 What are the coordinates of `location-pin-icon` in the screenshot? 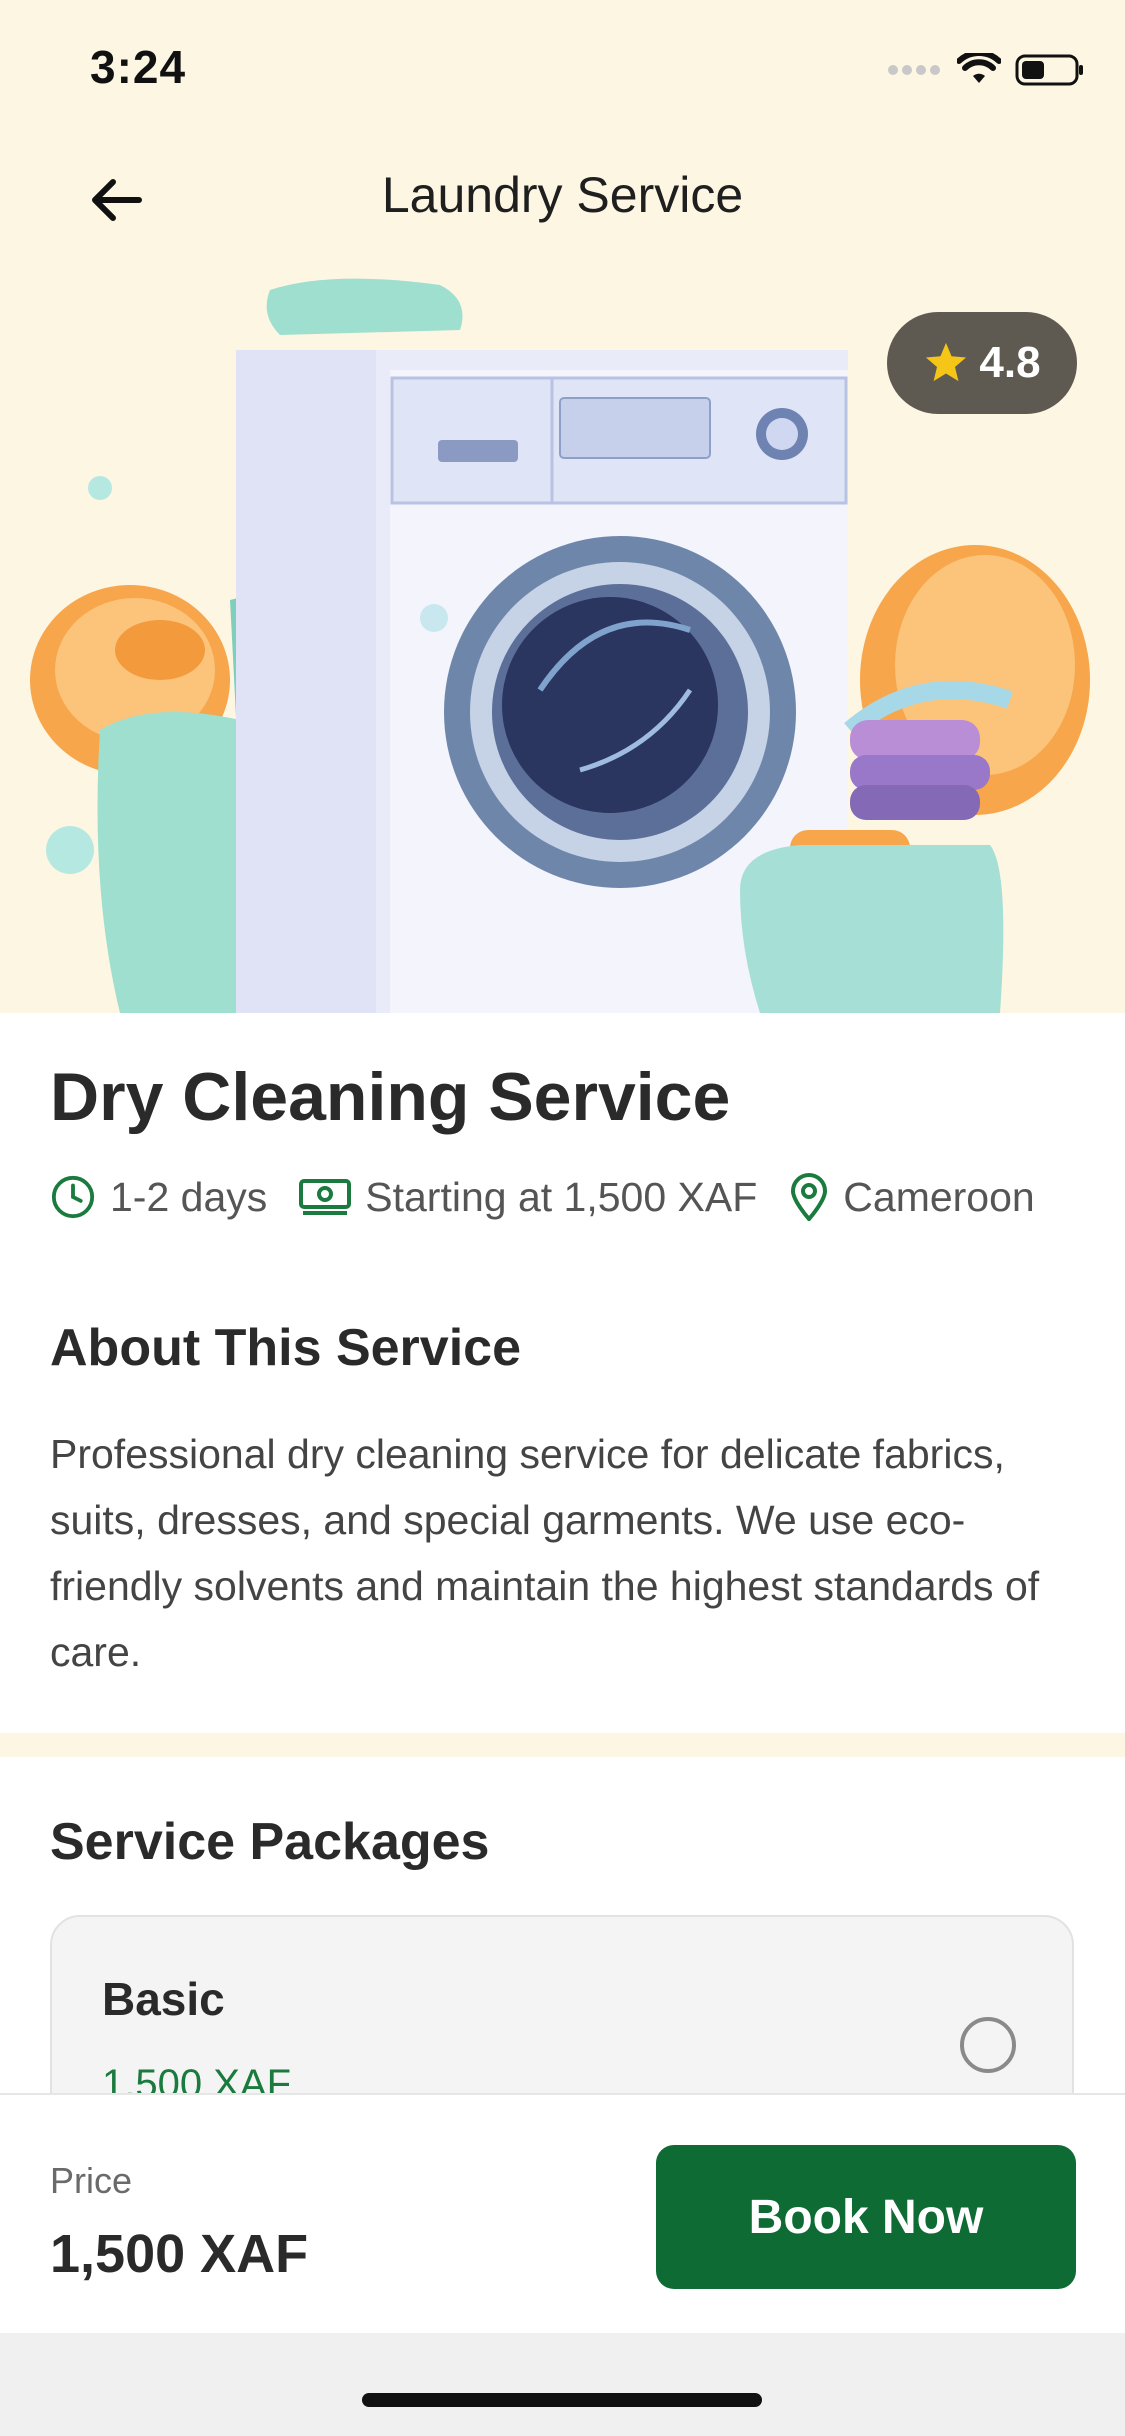 It's located at (809, 1197).